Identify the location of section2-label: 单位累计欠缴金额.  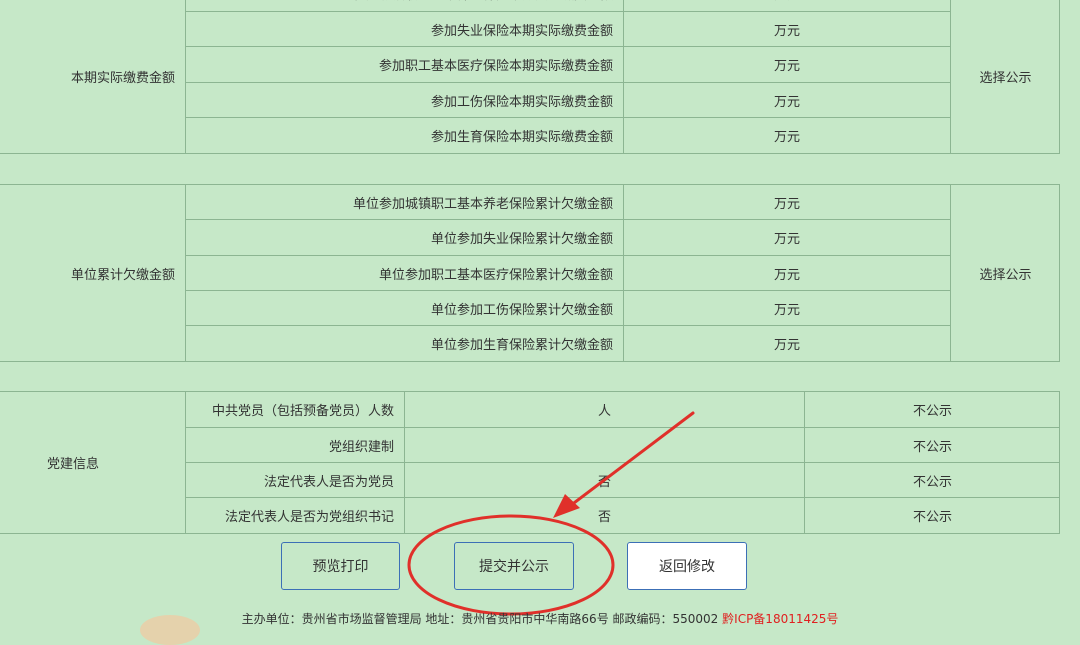
(122, 275).